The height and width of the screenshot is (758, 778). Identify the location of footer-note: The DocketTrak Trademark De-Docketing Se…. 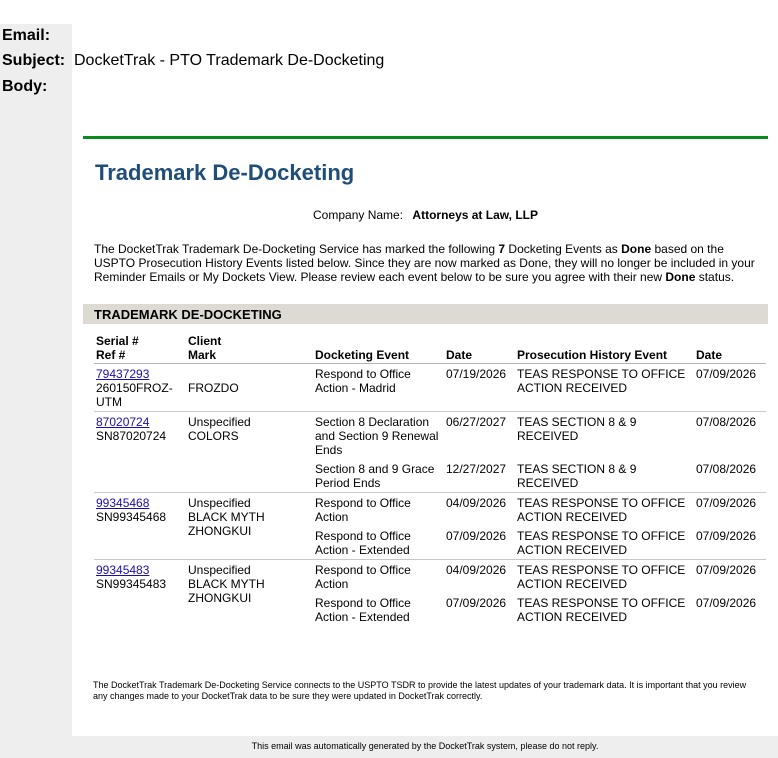
(420, 690).